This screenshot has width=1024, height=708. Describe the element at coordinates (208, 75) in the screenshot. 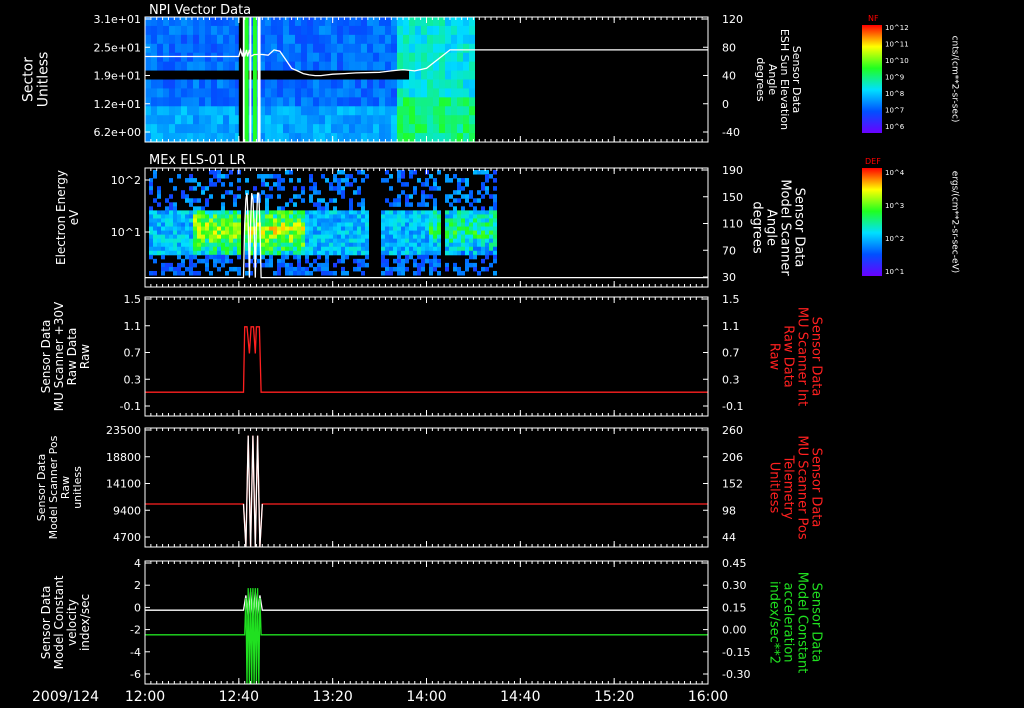

I see `npi-gap-cell` at that location.